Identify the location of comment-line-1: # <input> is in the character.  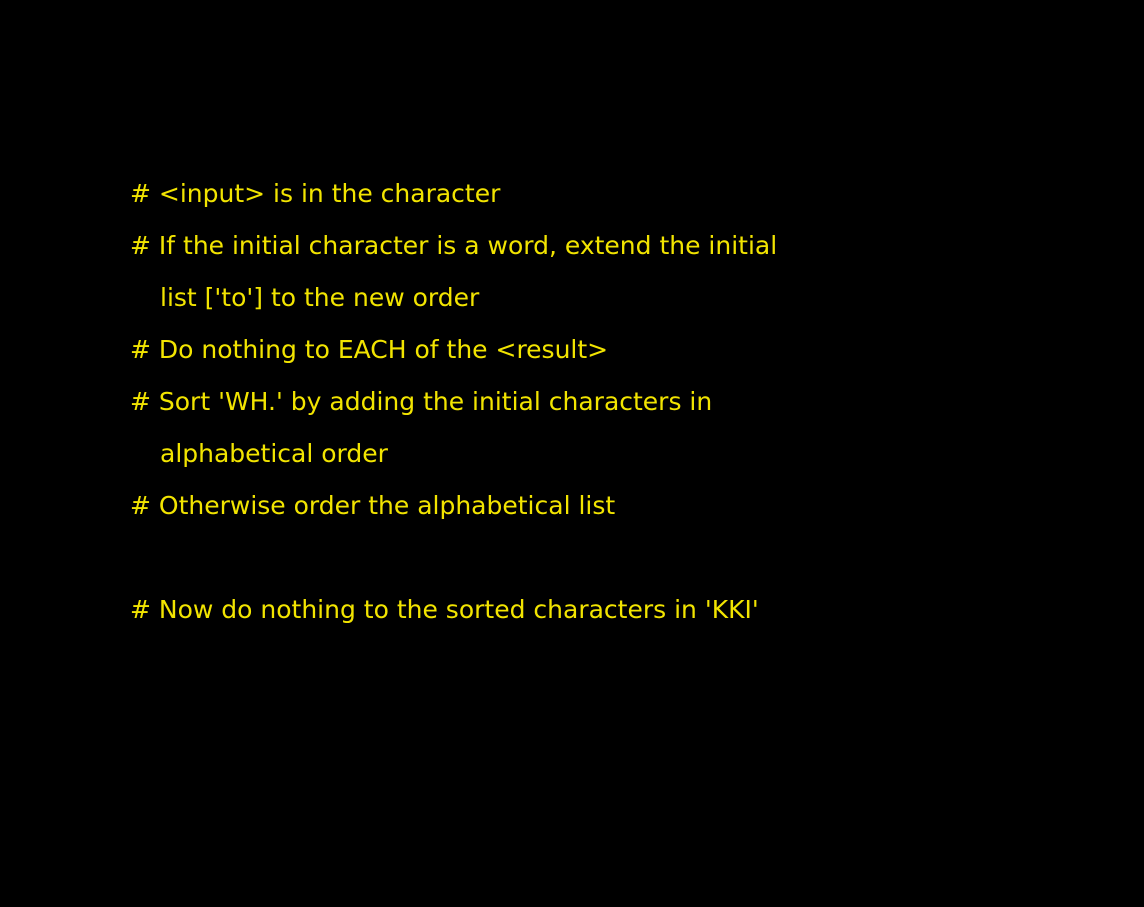
(315, 193).